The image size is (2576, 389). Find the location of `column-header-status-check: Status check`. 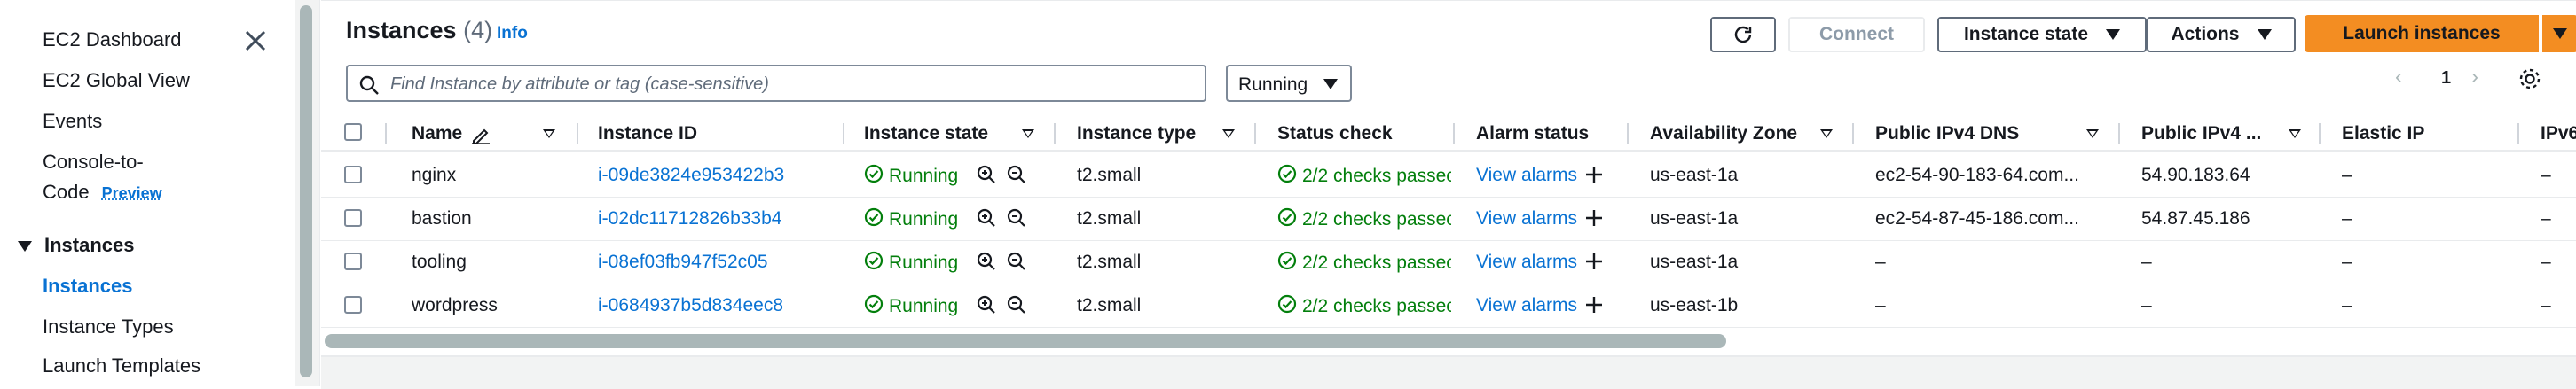

column-header-status-check: Status check is located at coordinates (1335, 133).